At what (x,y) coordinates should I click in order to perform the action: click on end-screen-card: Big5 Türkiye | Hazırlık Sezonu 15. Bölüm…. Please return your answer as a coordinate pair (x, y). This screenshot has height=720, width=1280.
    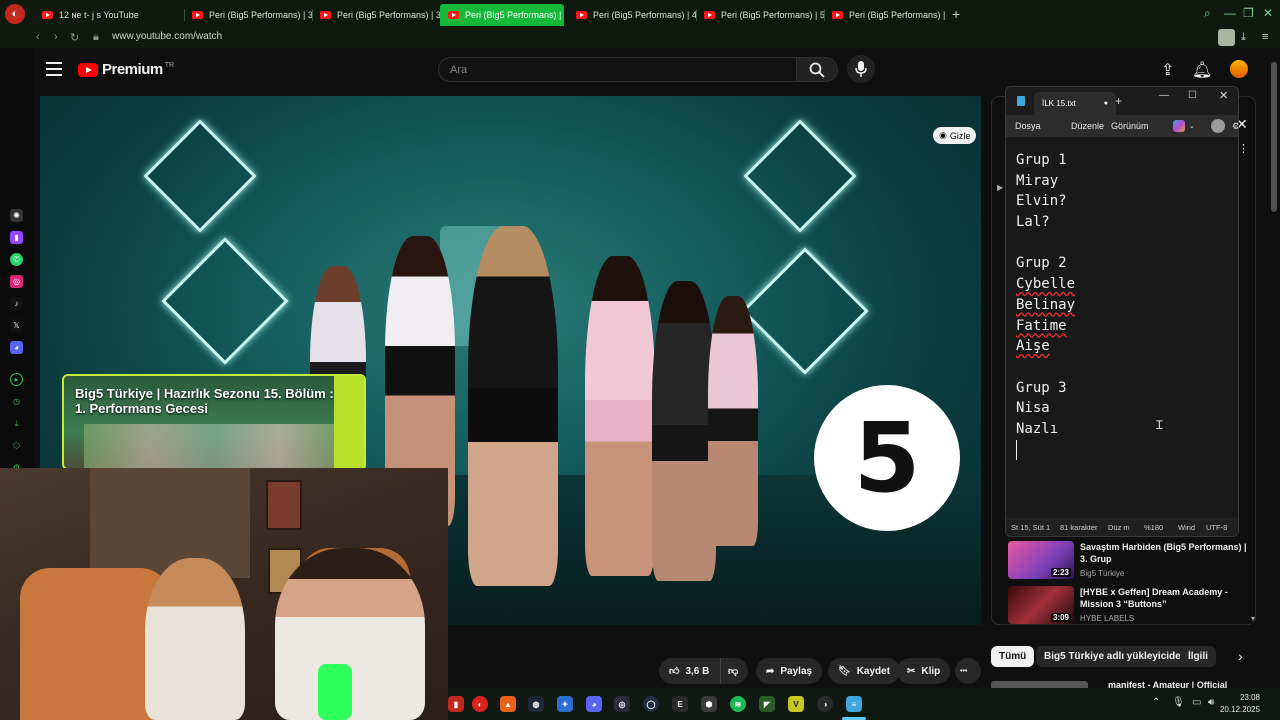
    Looking at the image, I should click on (214, 422).